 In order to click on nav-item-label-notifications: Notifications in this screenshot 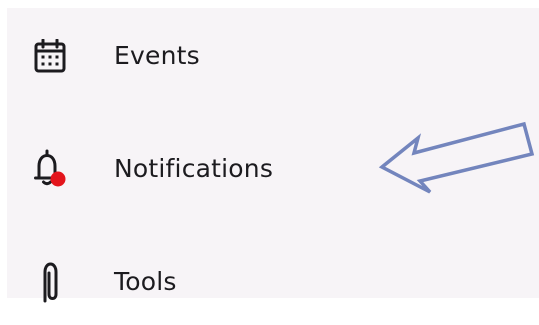, I will do `click(194, 168)`.